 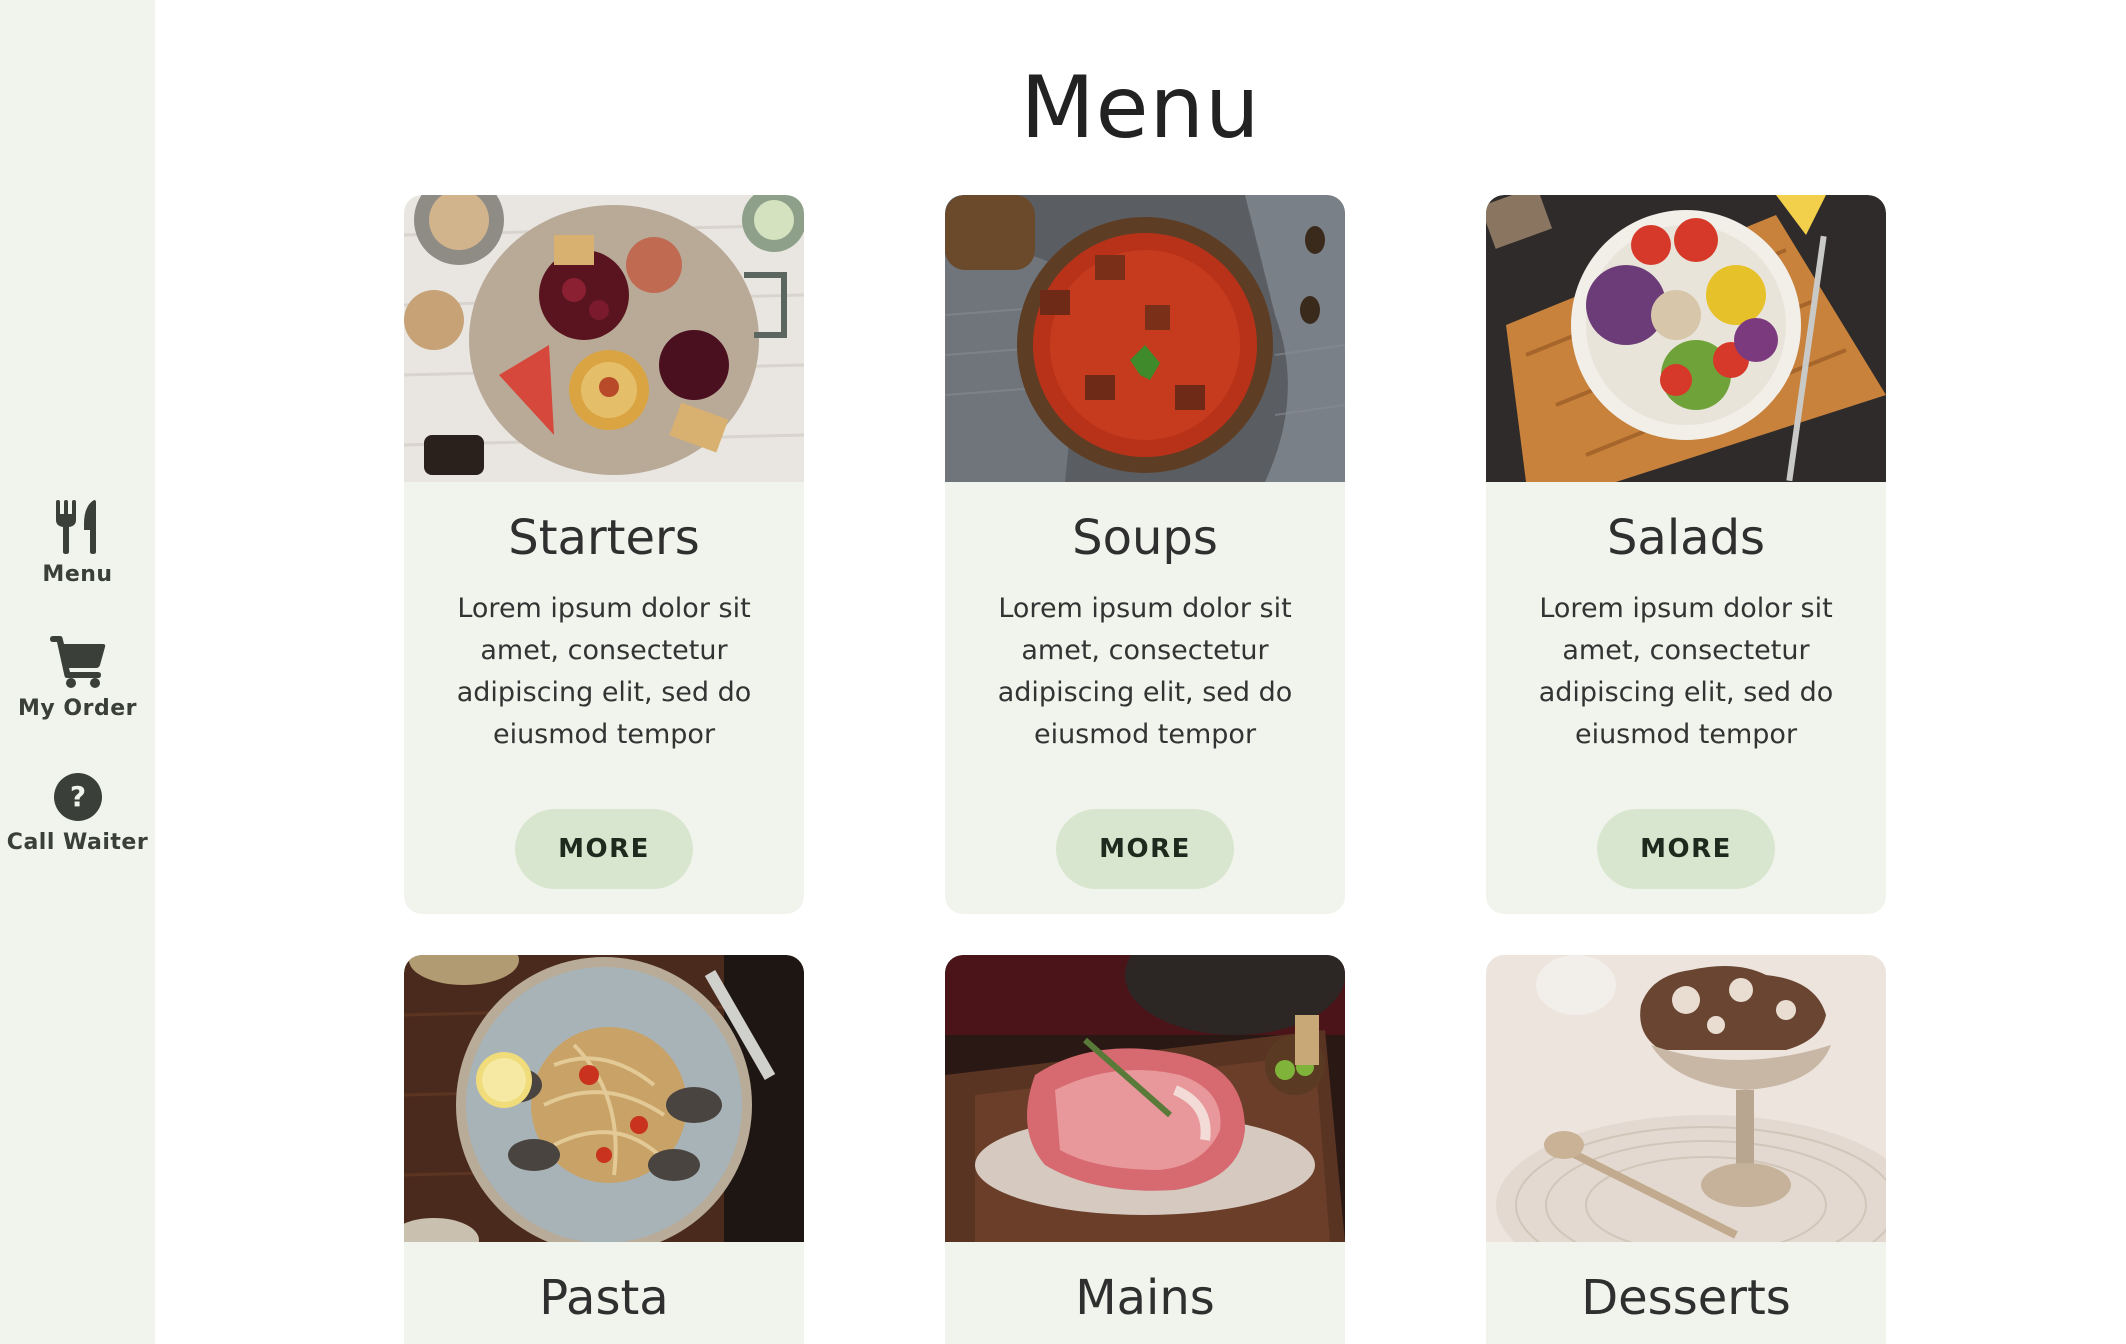 What do you see at coordinates (1686, 538) in the screenshot?
I see `card-title: Salads` at bounding box center [1686, 538].